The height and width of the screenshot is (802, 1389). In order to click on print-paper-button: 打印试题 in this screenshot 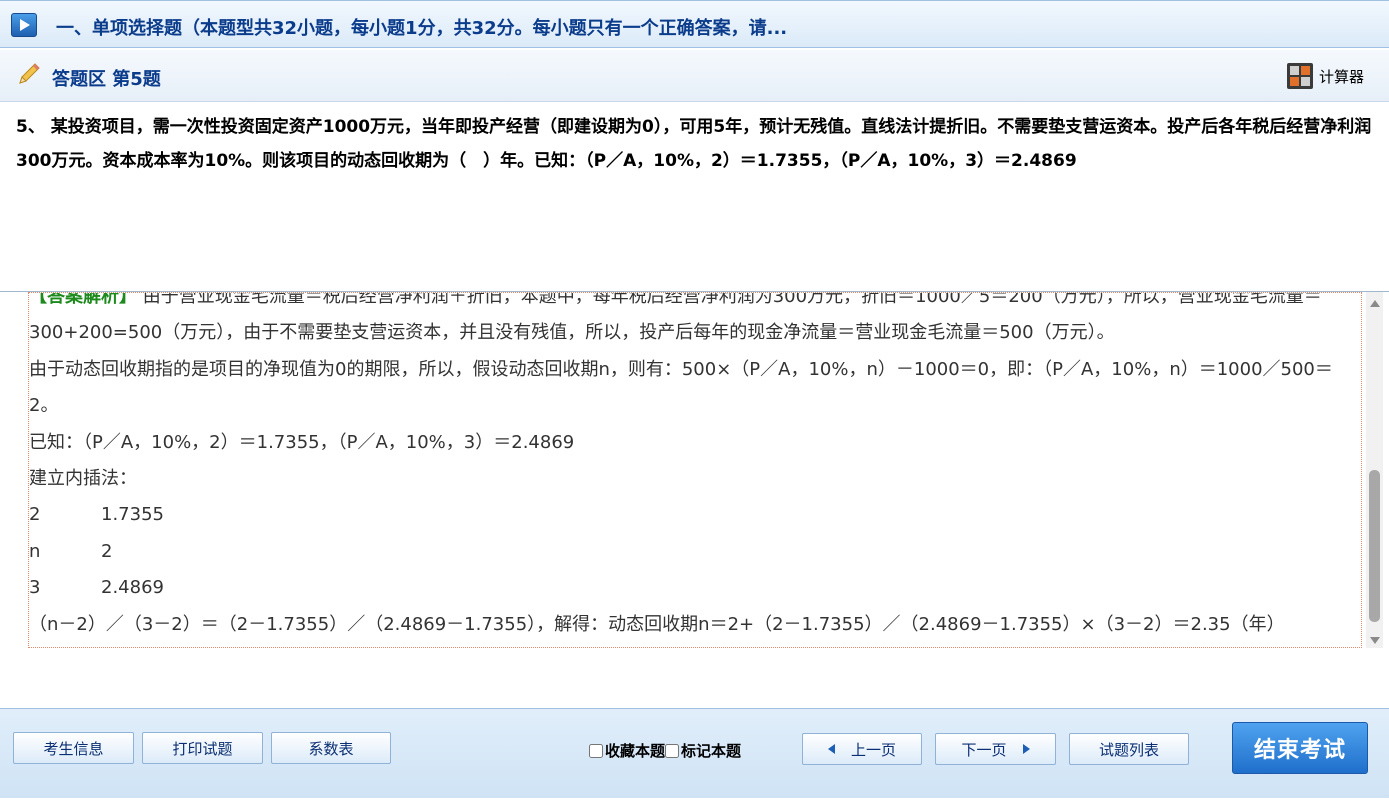, I will do `click(202, 748)`.